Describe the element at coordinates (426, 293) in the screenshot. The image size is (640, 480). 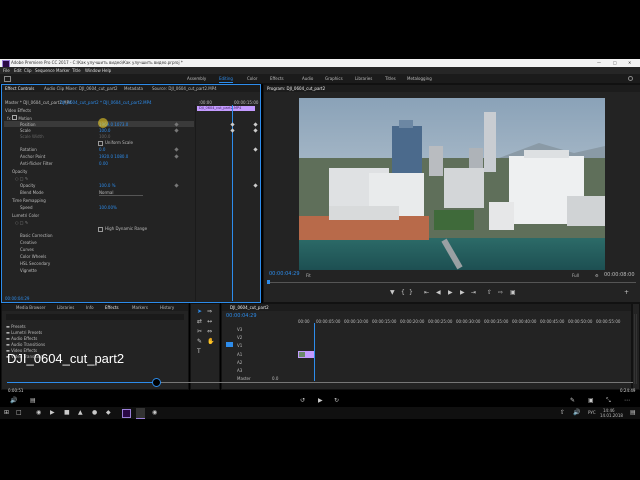
I see `go-to-in-icon: ⇤` at that location.